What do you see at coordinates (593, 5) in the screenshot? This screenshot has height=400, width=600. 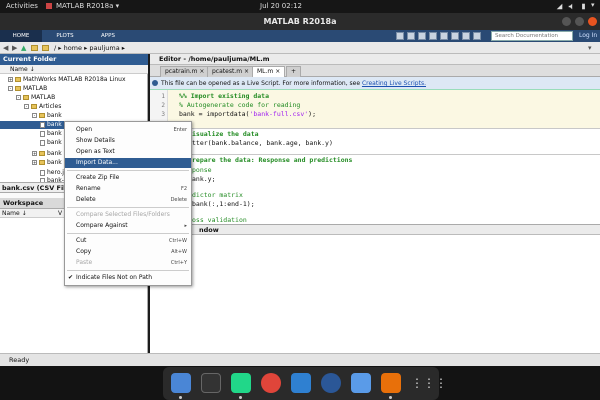 I see `system-menu-icon: ▾` at bounding box center [593, 5].